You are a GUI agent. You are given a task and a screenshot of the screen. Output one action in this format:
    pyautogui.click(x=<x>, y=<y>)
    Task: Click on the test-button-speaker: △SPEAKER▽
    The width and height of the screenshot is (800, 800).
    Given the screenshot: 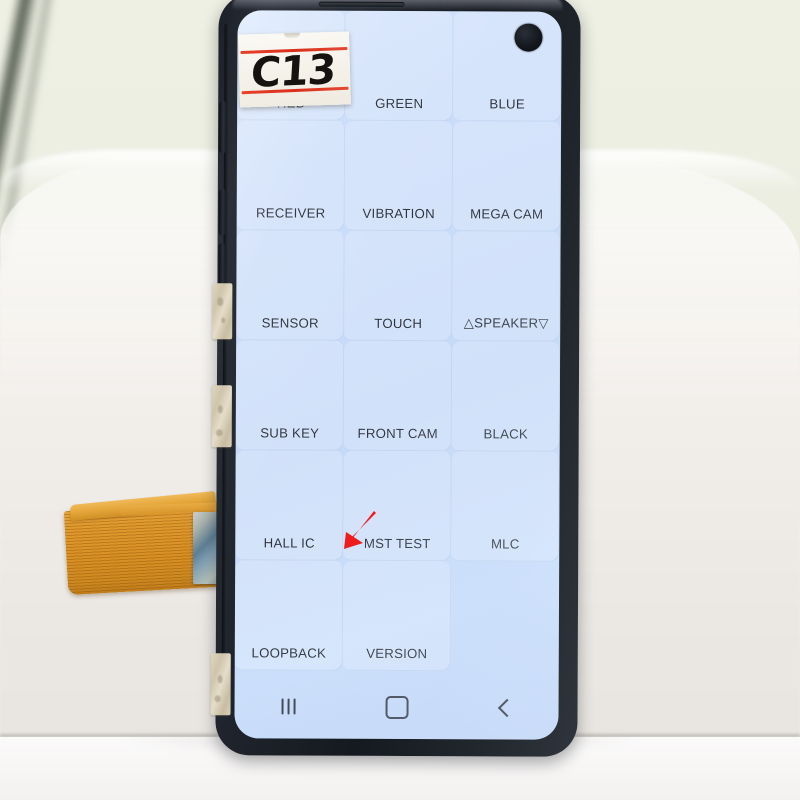 What is the action you would take?
    pyautogui.click(x=506, y=286)
    